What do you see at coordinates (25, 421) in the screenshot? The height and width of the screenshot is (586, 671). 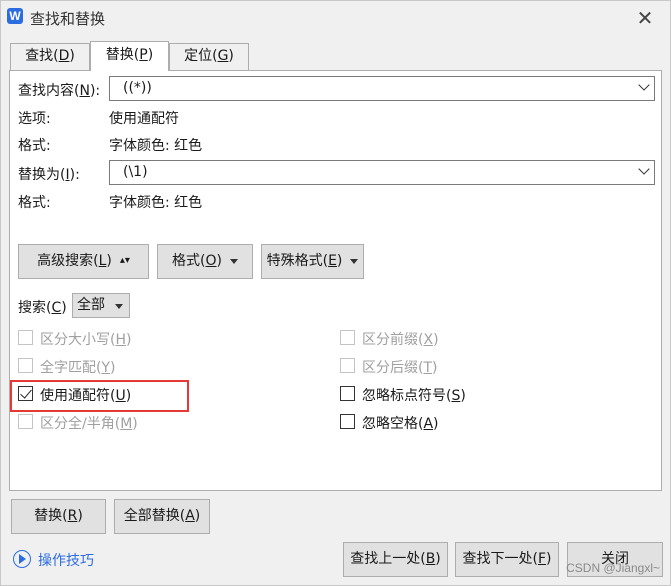 I see `width-sensitive-checkbox` at bounding box center [25, 421].